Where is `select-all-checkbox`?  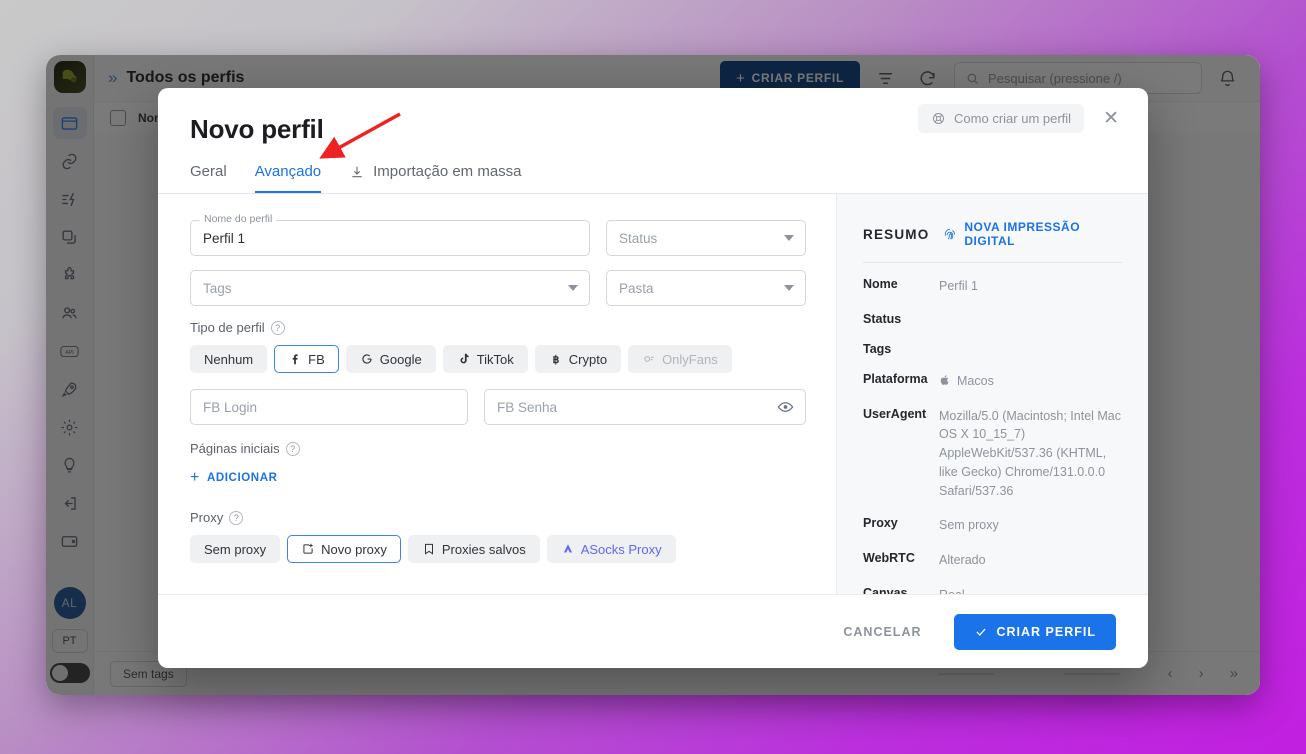
select-all-checkbox is located at coordinates (118, 117).